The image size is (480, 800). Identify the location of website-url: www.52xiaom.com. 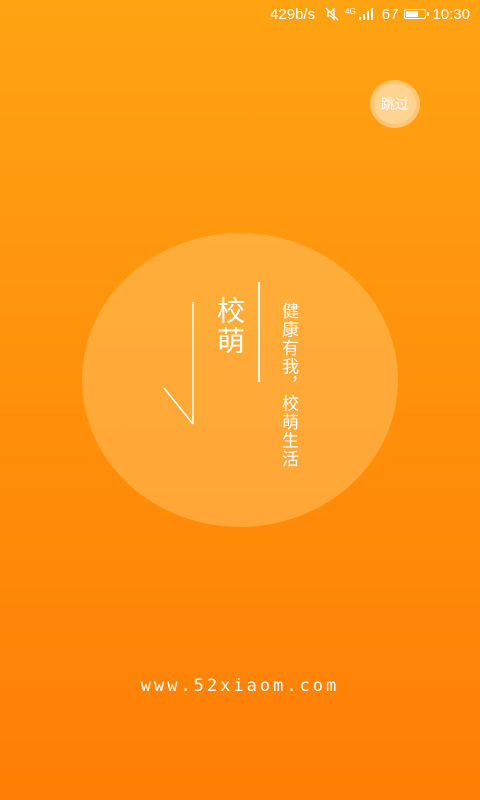
(240, 686).